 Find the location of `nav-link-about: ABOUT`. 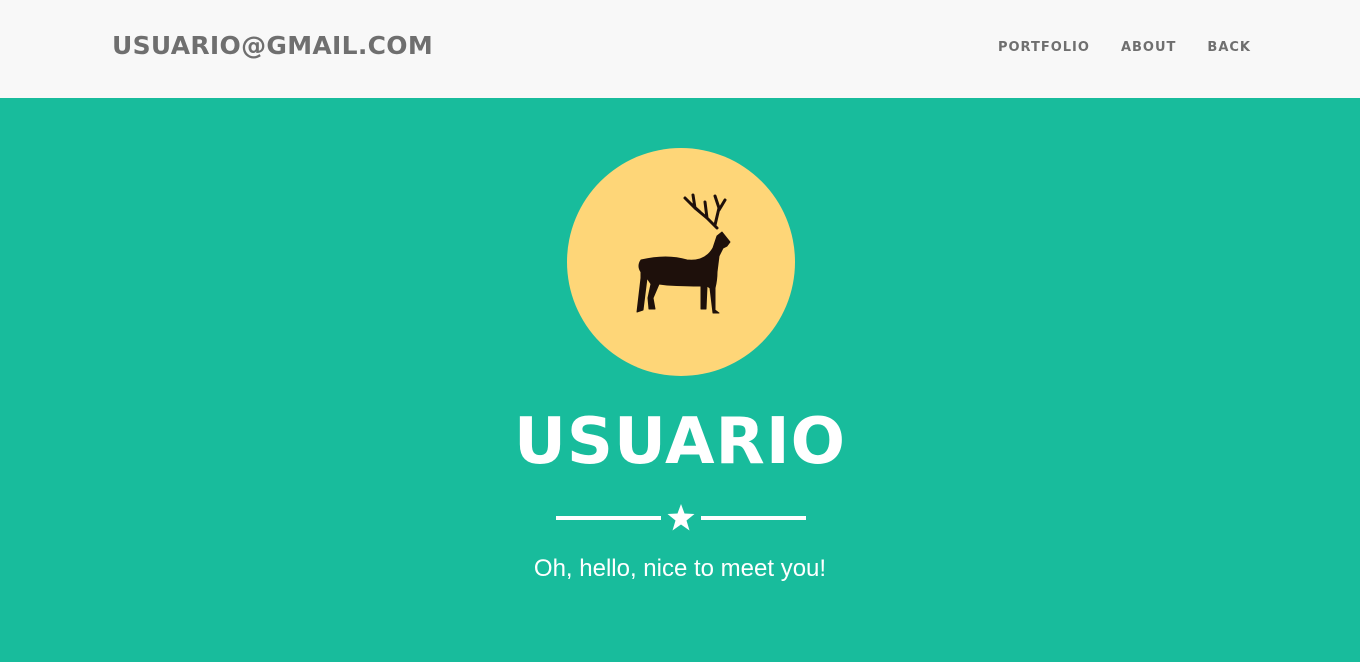

nav-link-about: ABOUT is located at coordinates (1148, 47).